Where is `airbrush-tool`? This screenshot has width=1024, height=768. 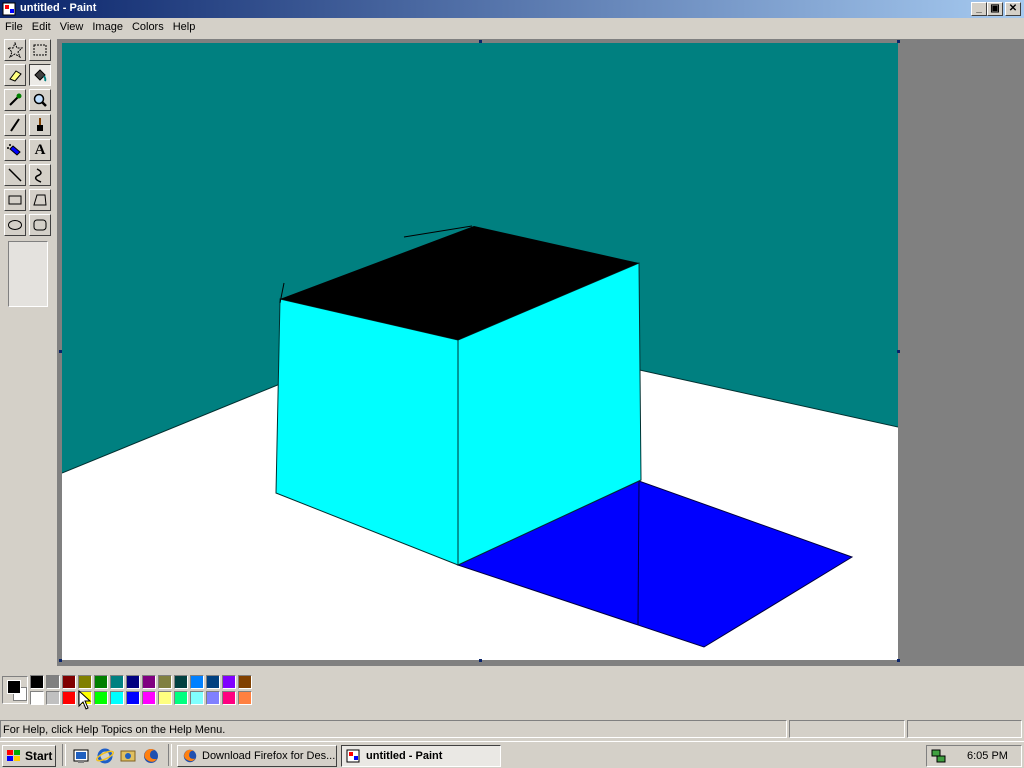
airbrush-tool is located at coordinates (15, 150).